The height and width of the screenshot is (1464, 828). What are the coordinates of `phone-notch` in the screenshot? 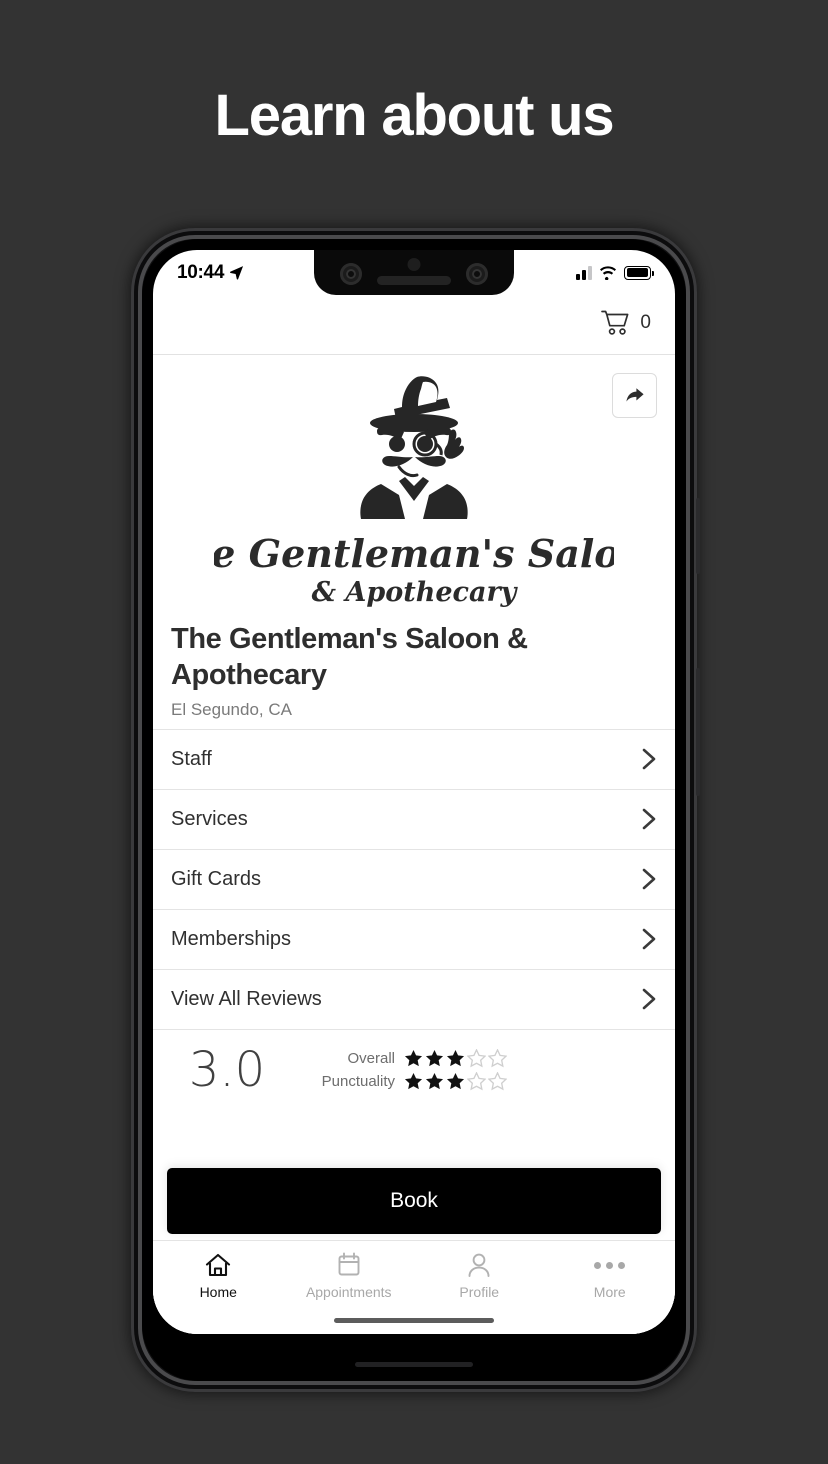 It's located at (414, 272).